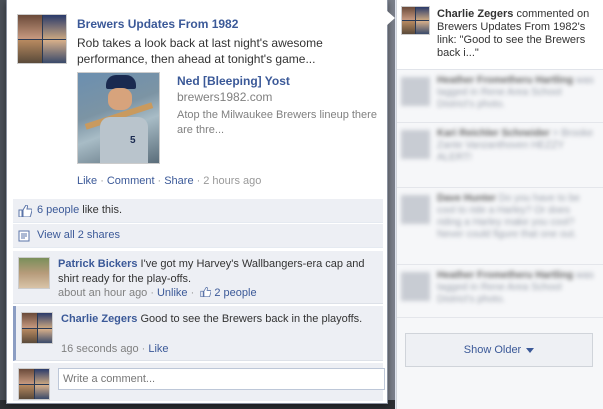 Image resolution: width=603 pixels, height=409 pixels. I want to click on post-timestamp: 2 hours ago, so click(232, 181).